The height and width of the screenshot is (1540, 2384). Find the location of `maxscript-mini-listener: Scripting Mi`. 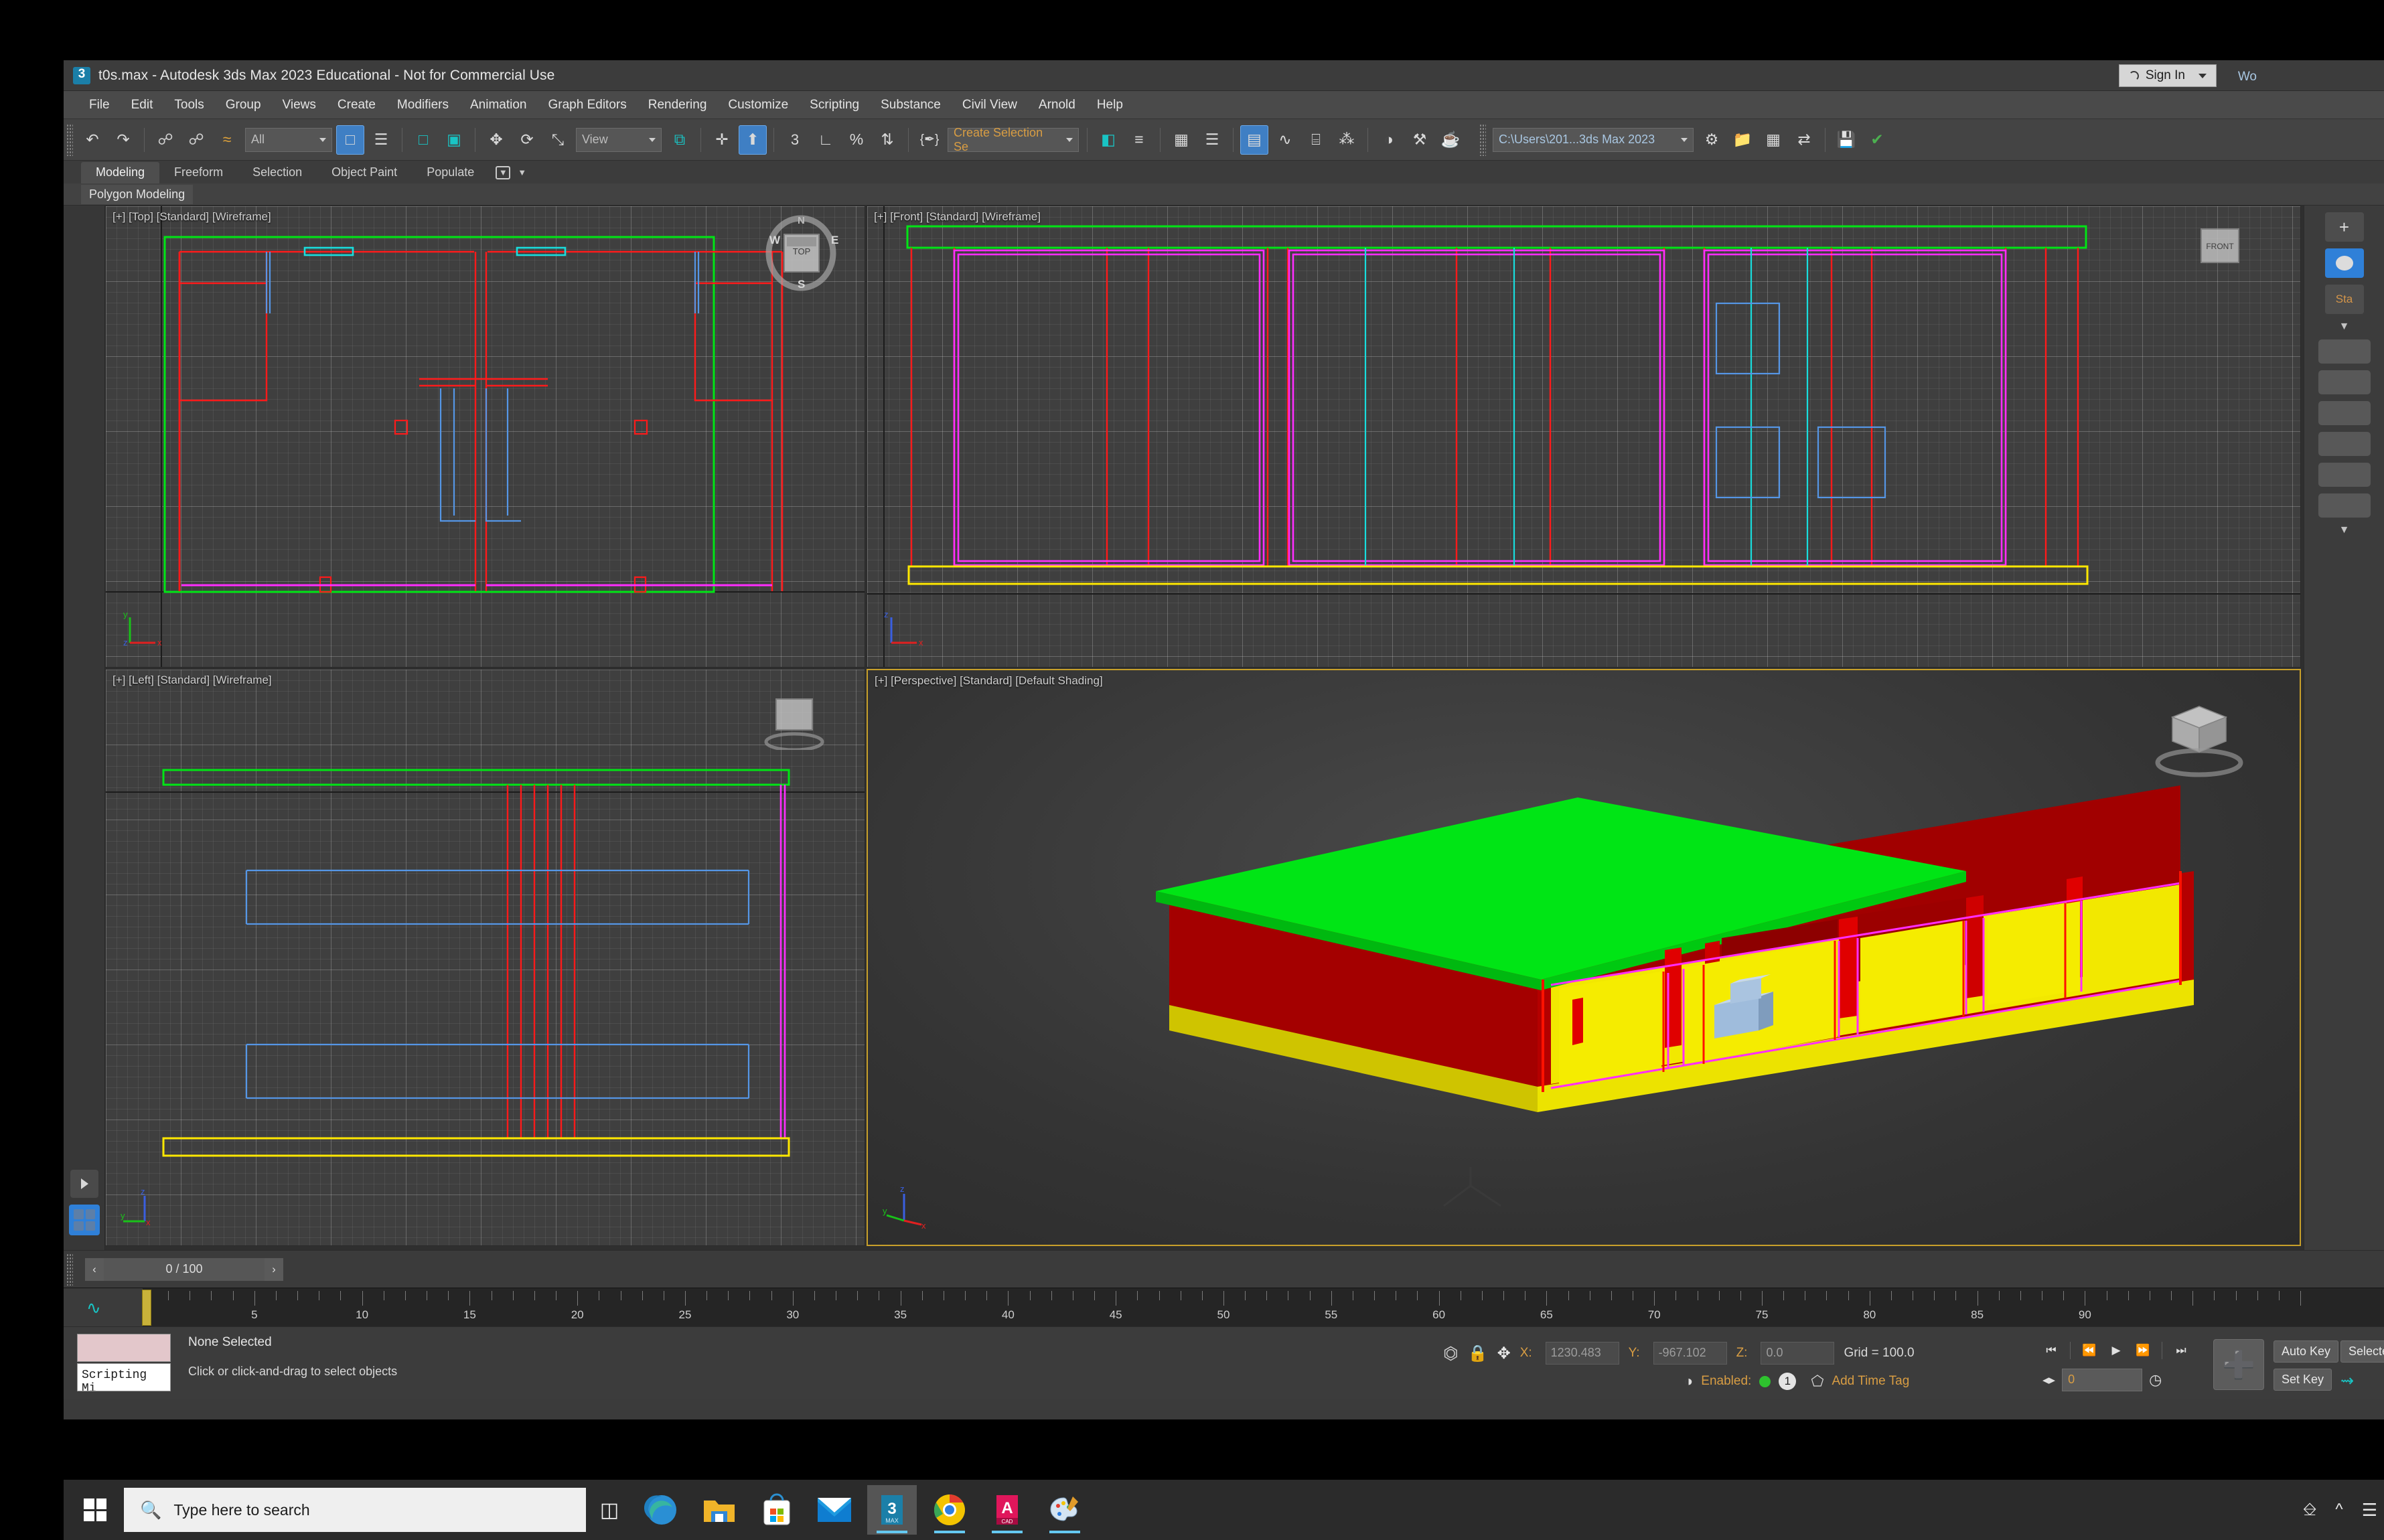

maxscript-mini-listener: Scripting Mi is located at coordinates (124, 1377).